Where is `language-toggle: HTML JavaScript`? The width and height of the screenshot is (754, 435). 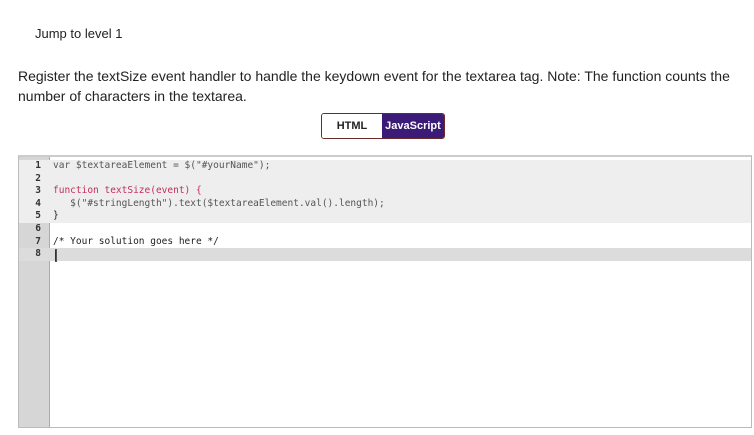
language-toggle: HTML JavaScript is located at coordinates (383, 126).